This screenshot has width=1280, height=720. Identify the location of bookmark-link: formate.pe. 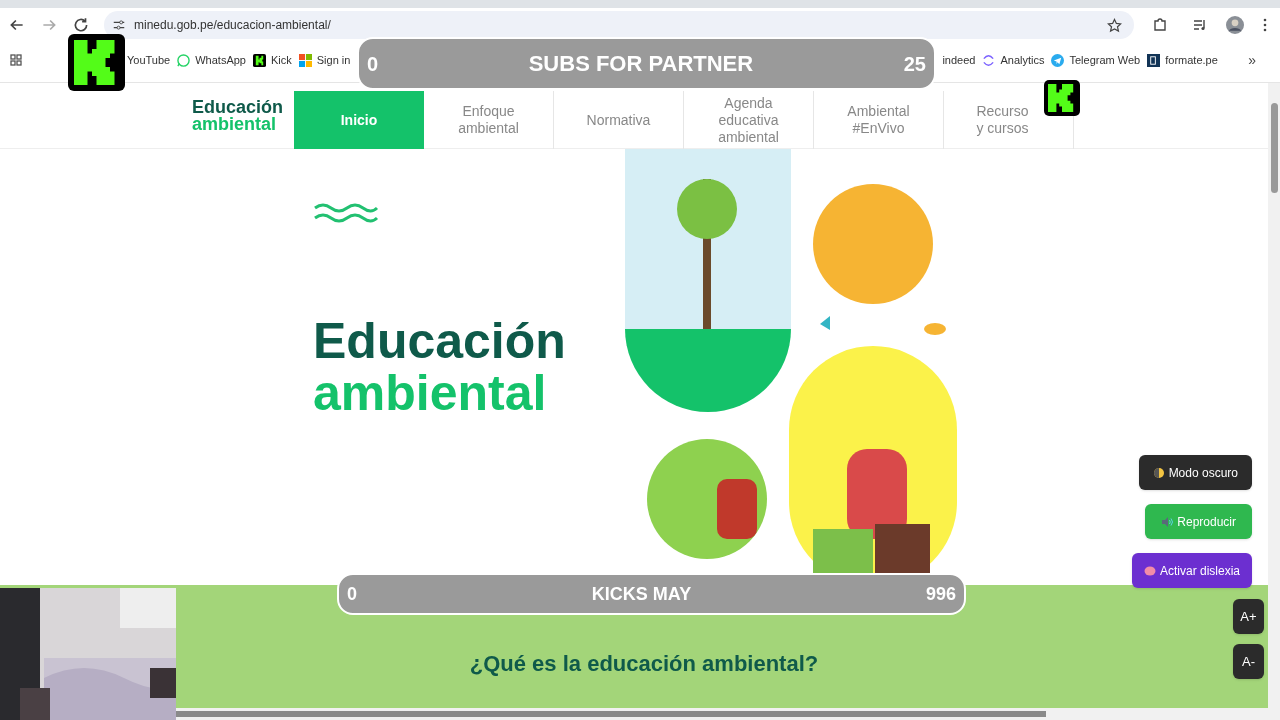
(1182, 60).